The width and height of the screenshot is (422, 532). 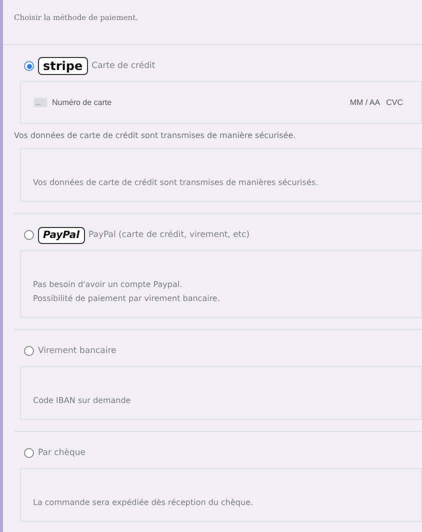 I want to click on card-number-placeholder: Numéro de carte, so click(x=82, y=102).